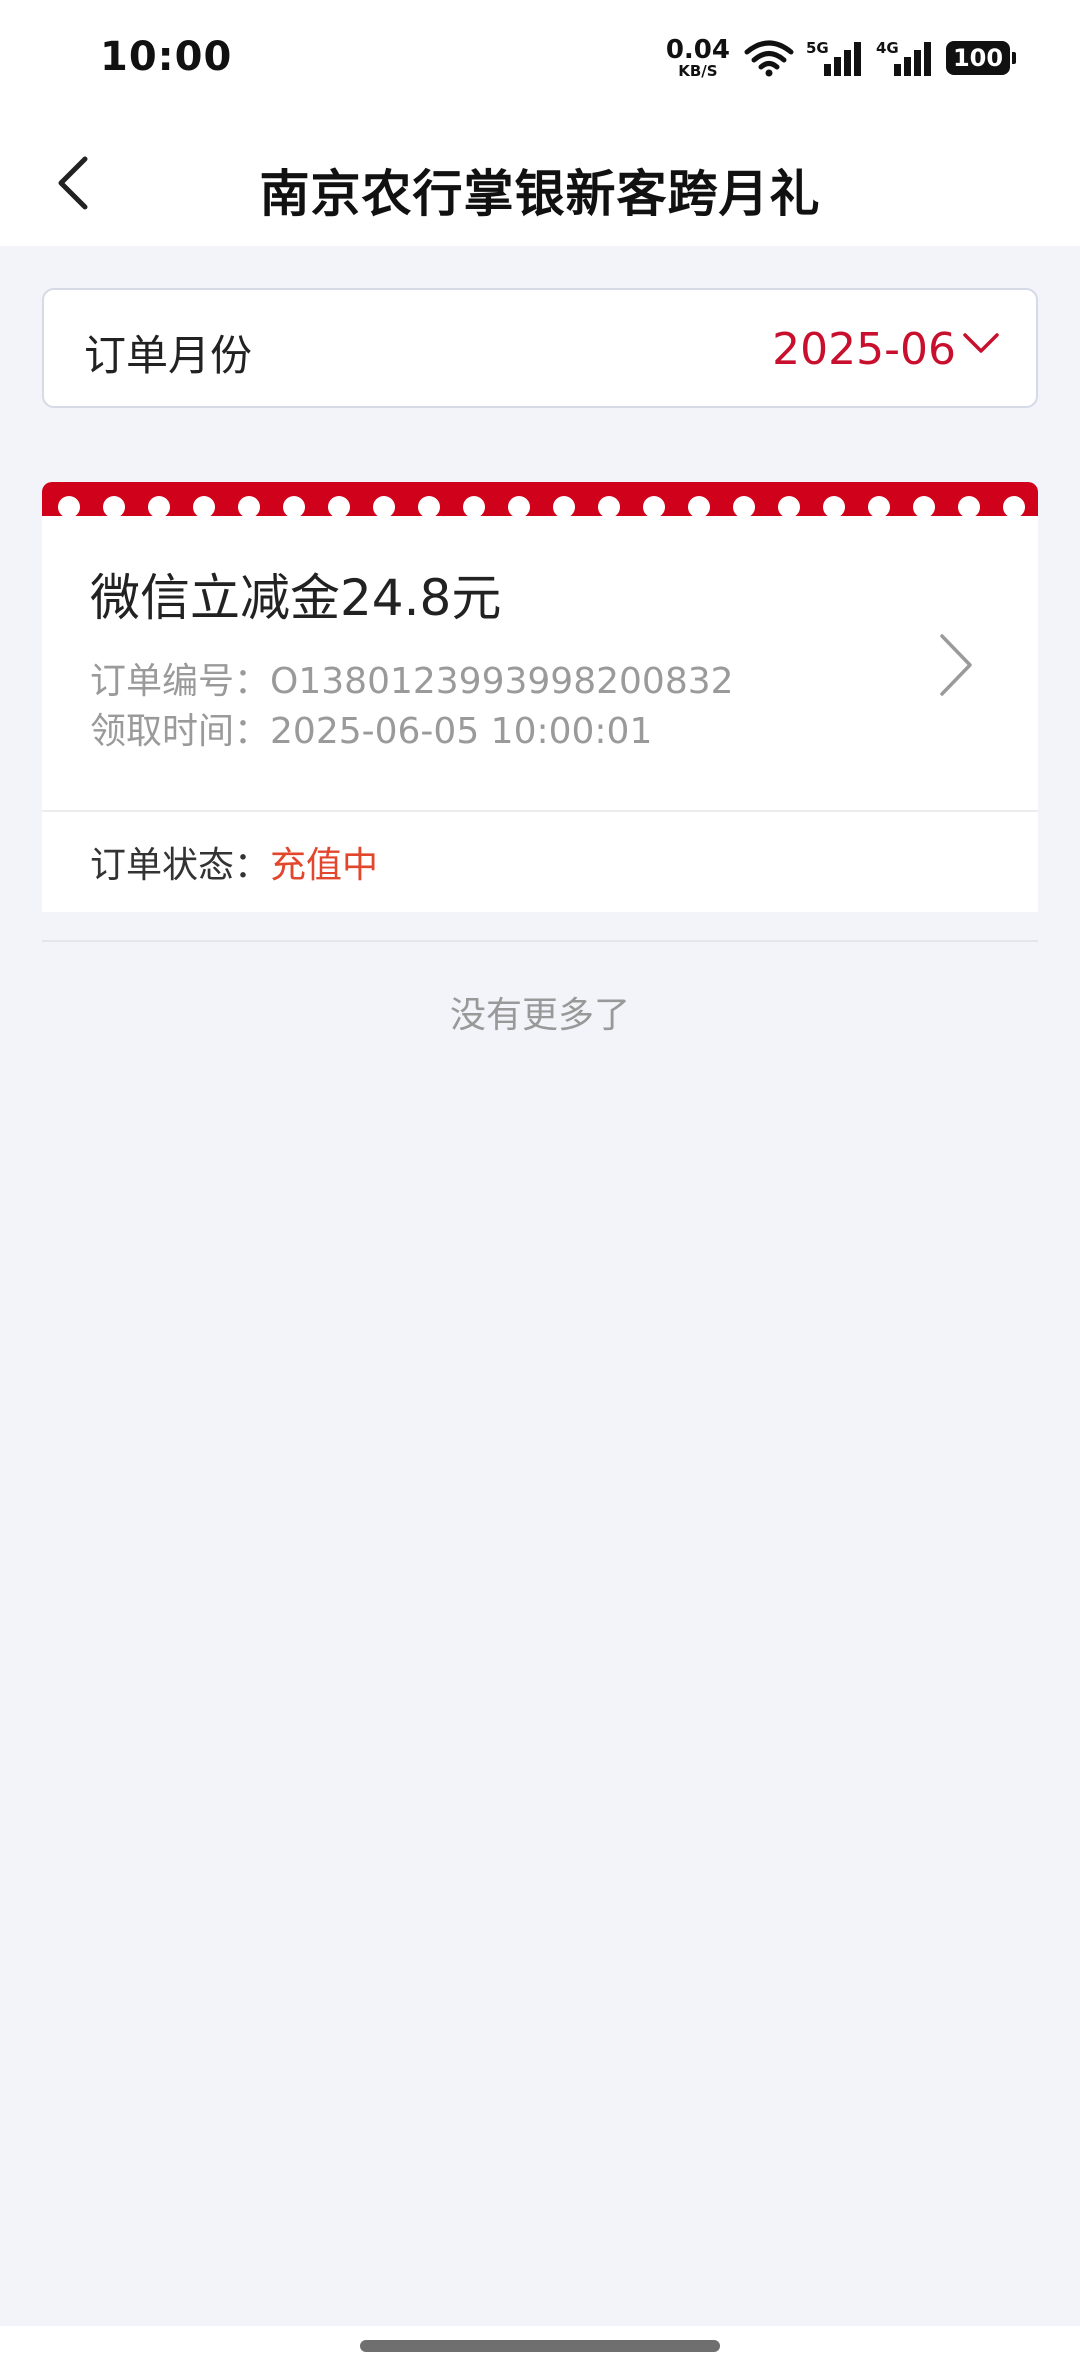  Describe the element at coordinates (296, 598) in the screenshot. I see `order-title: 微信立减金24.8元` at that location.